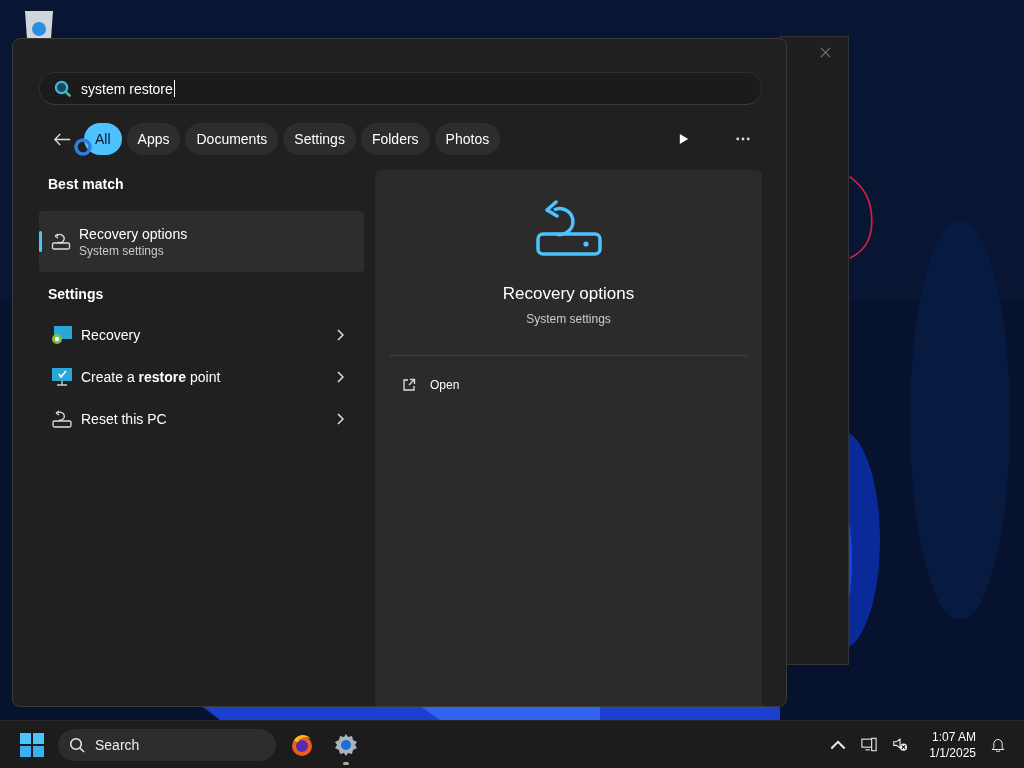 The width and height of the screenshot is (1024, 768). I want to click on query-field: system restore, so click(400, 88).